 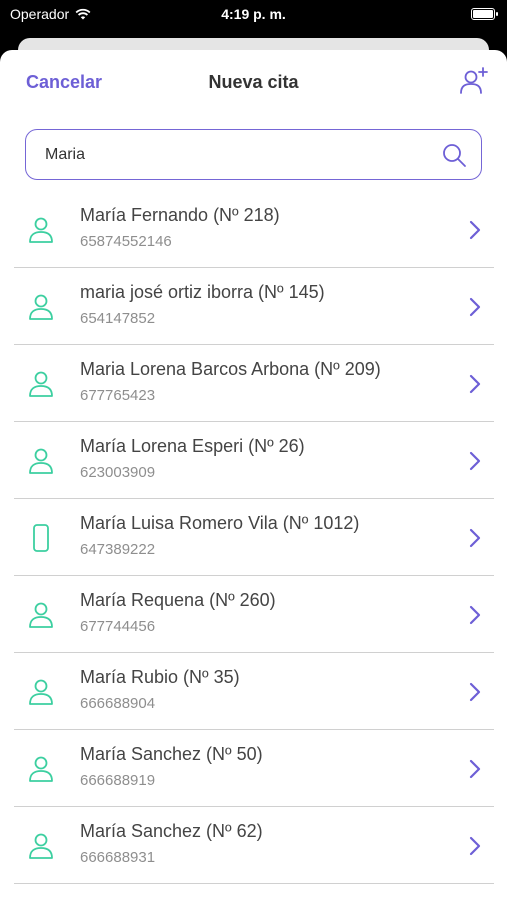 I want to click on contact-phone: 666688919, so click(x=118, y=780).